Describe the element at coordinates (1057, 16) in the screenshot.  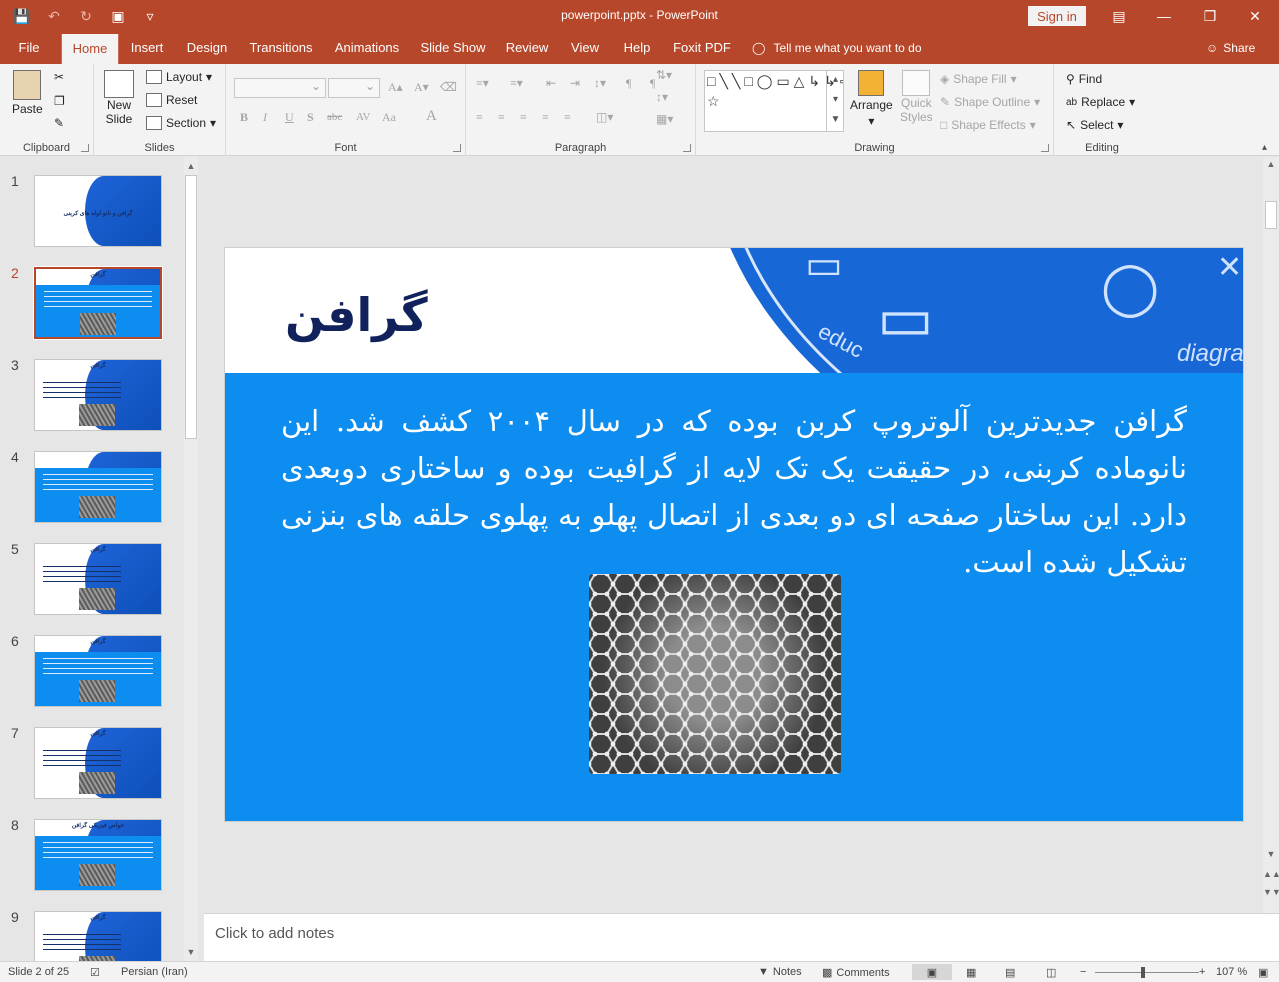
I see `sign-in-button: Sign in` at that location.